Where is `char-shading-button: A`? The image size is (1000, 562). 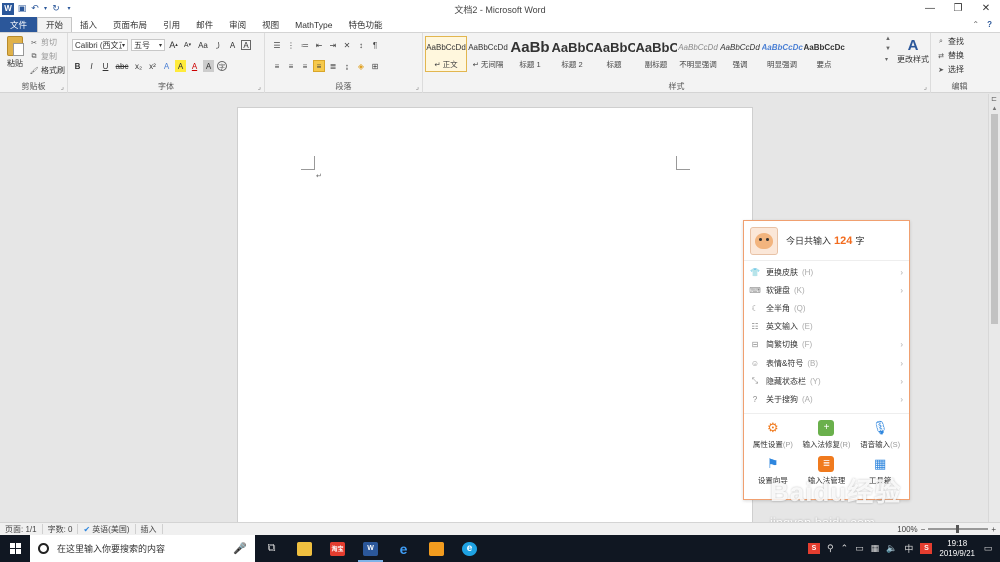 char-shading-button: A is located at coordinates (208, 66).